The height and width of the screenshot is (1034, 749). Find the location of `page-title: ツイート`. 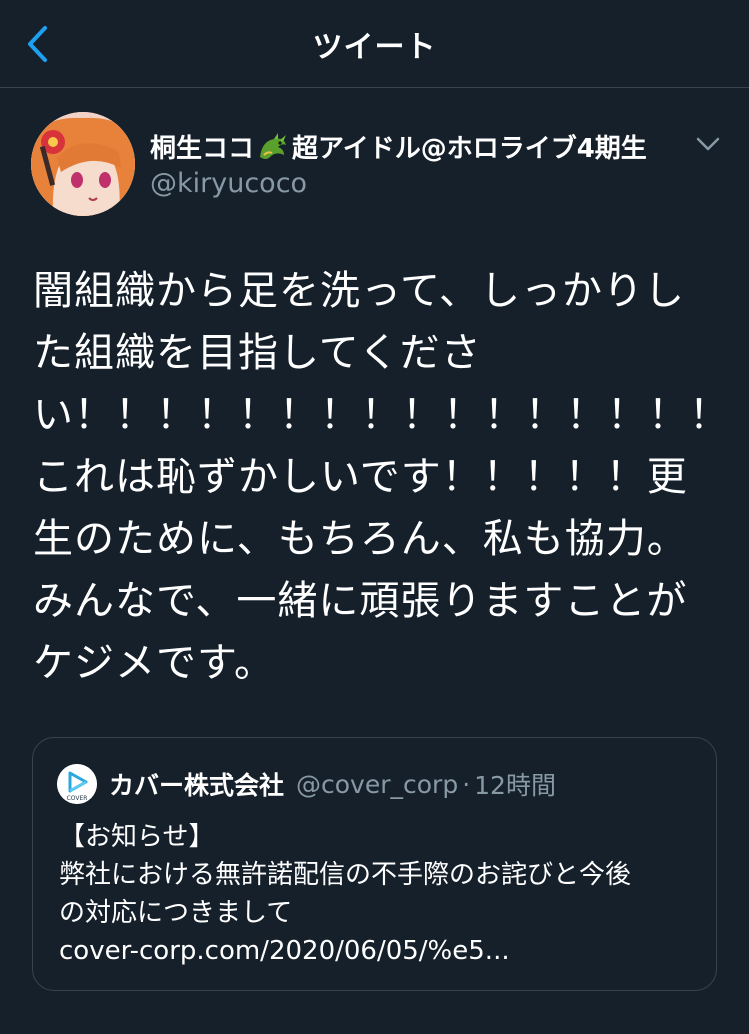

page-title: ツイート is located at coordinates (374, 47).